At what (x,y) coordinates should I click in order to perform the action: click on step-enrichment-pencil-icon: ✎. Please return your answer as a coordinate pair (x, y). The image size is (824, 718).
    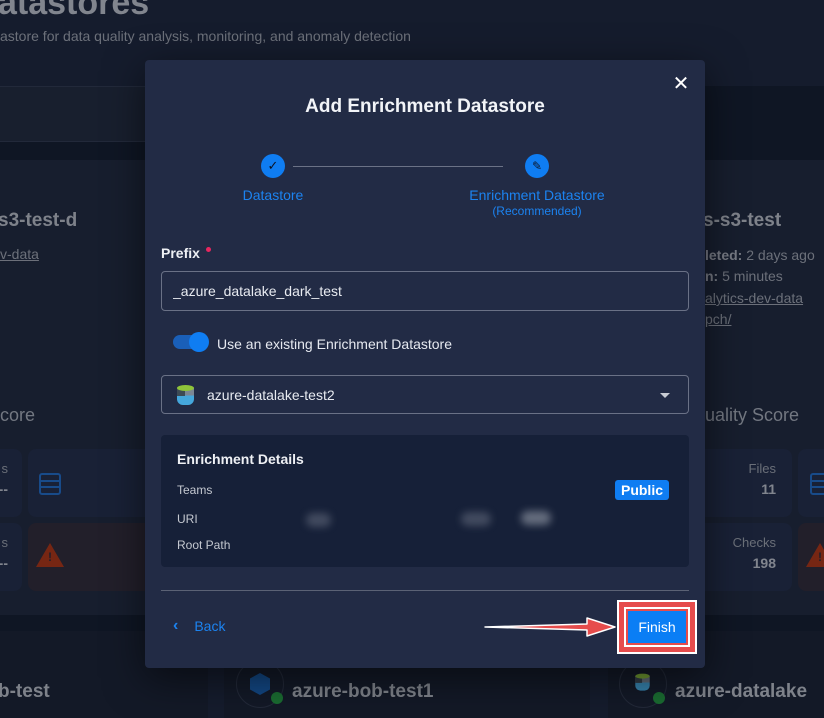
    Looking at the image, I should click on (537, 166).